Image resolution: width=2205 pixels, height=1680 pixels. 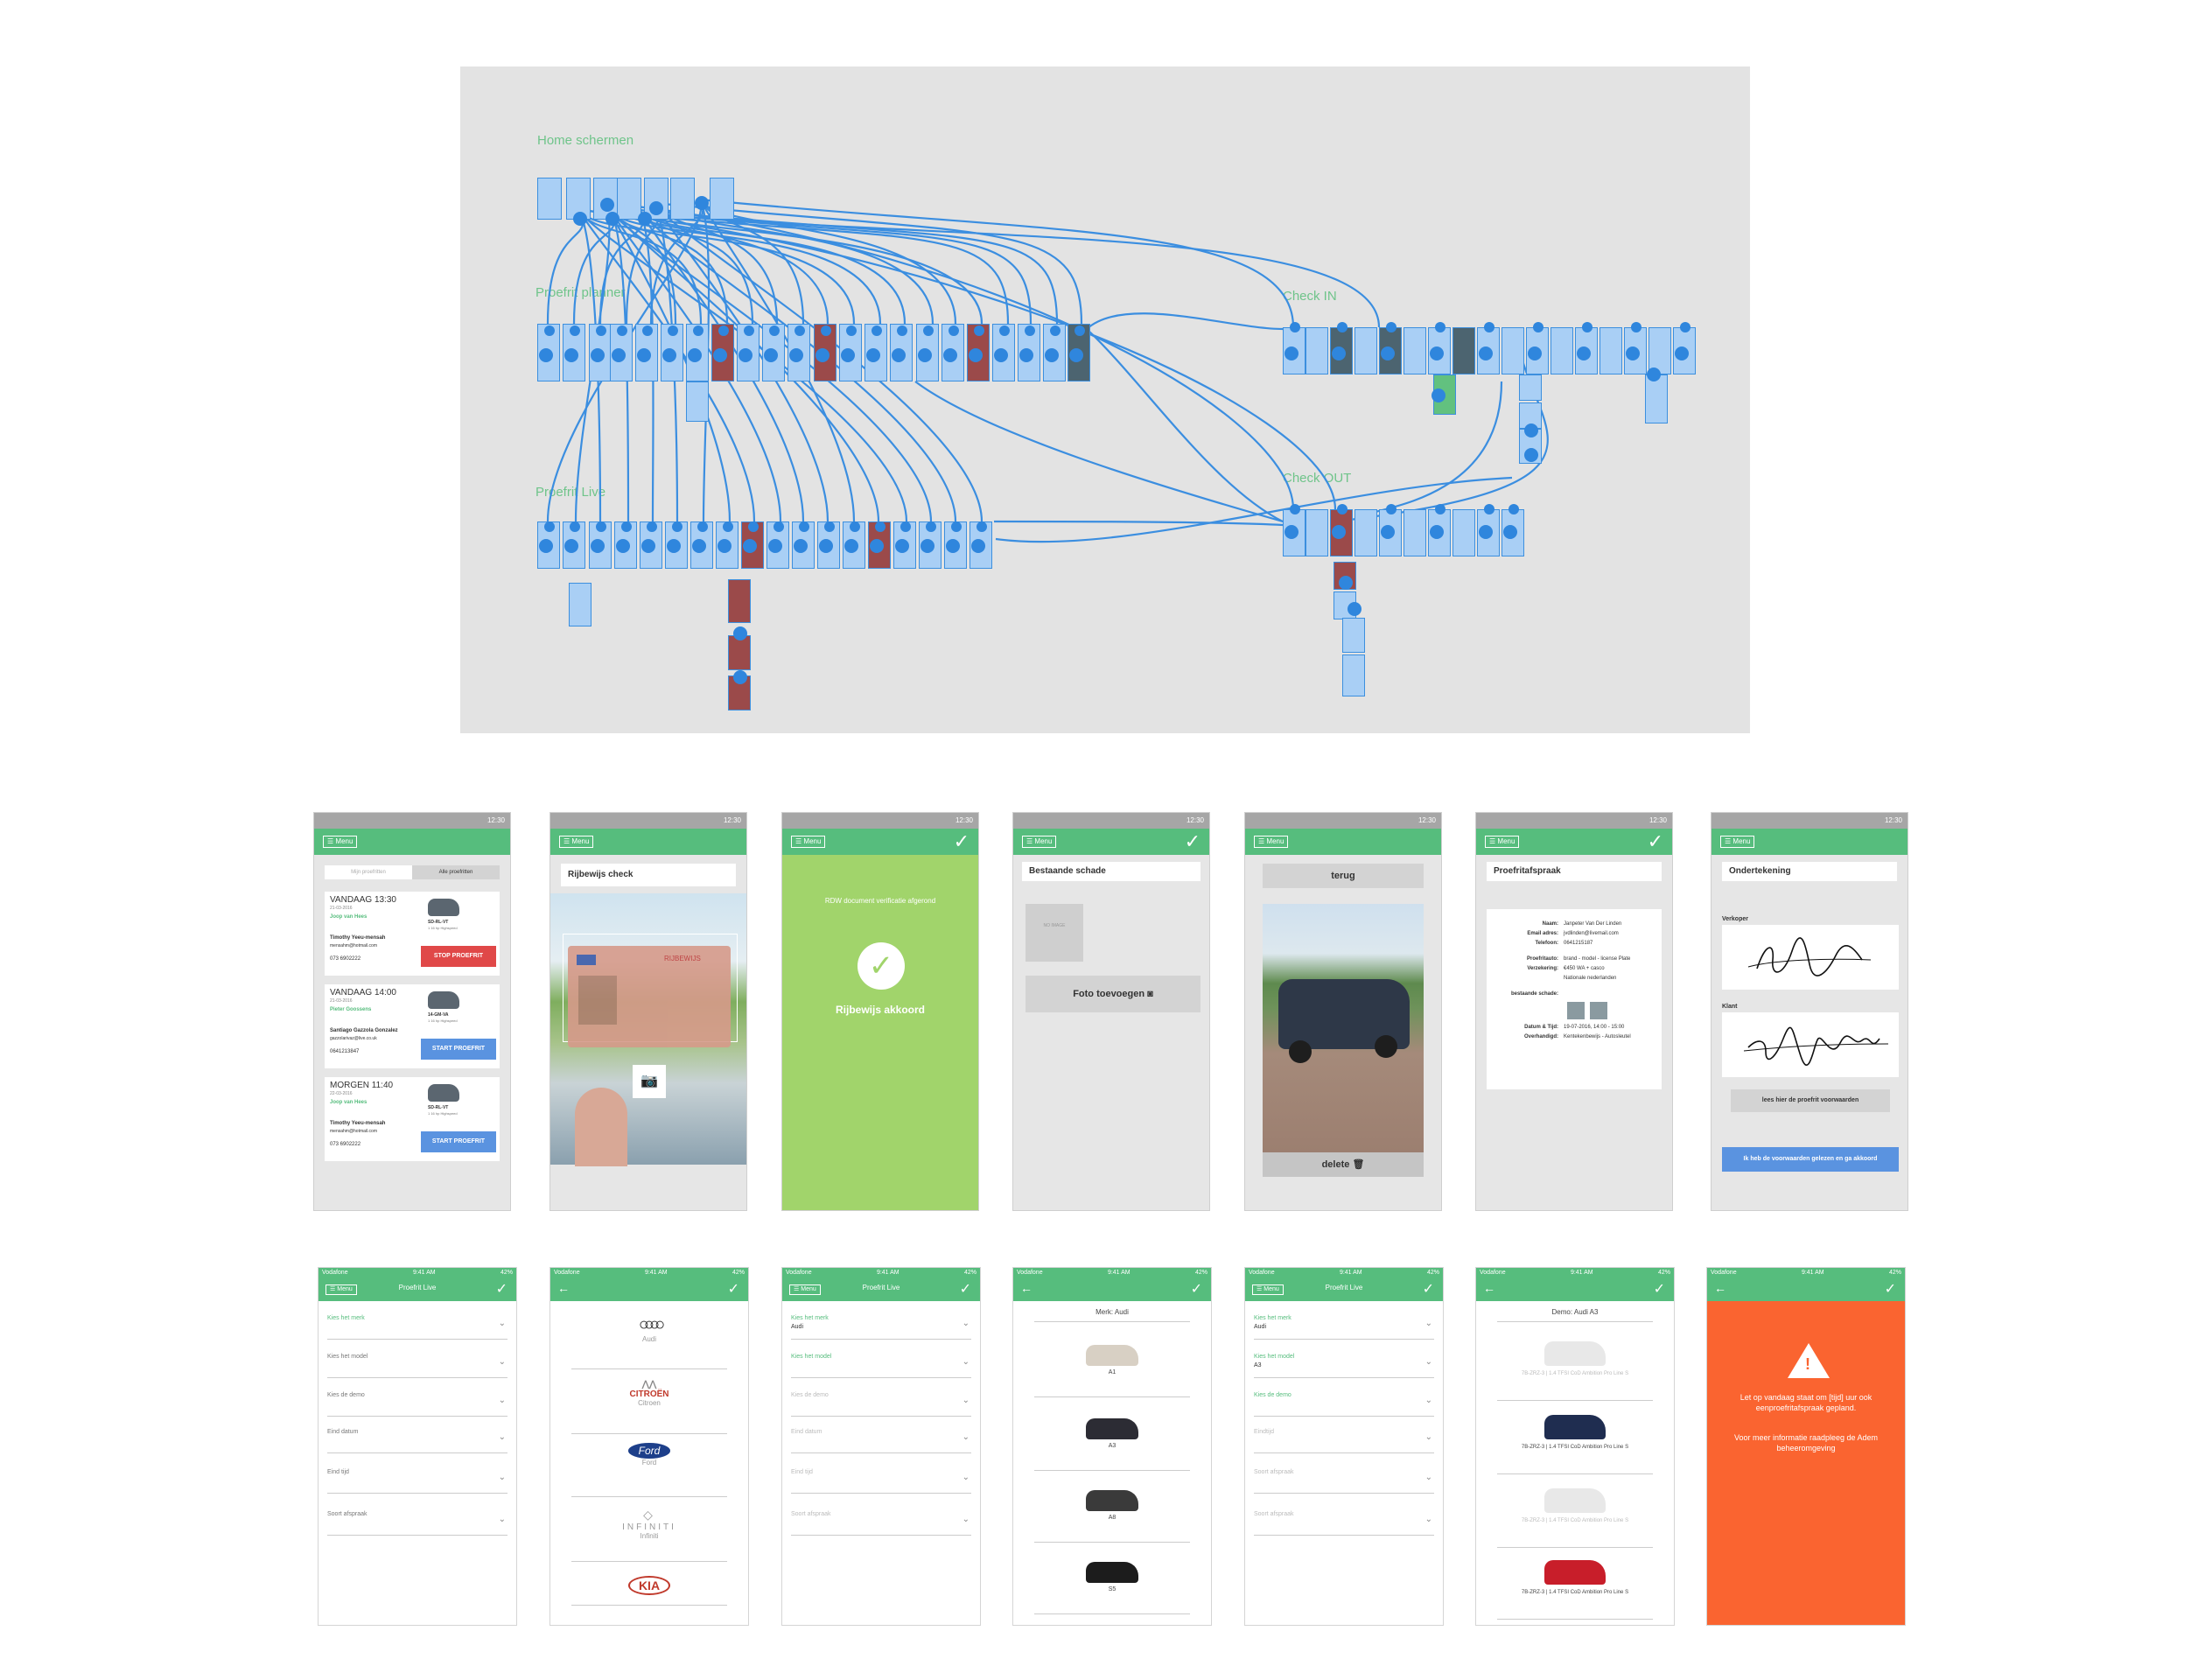 What do you see at coordinates (1598, 1010) in the screenshot?
I see `damage-thumbnail` at bounding box center [1598, 1010].